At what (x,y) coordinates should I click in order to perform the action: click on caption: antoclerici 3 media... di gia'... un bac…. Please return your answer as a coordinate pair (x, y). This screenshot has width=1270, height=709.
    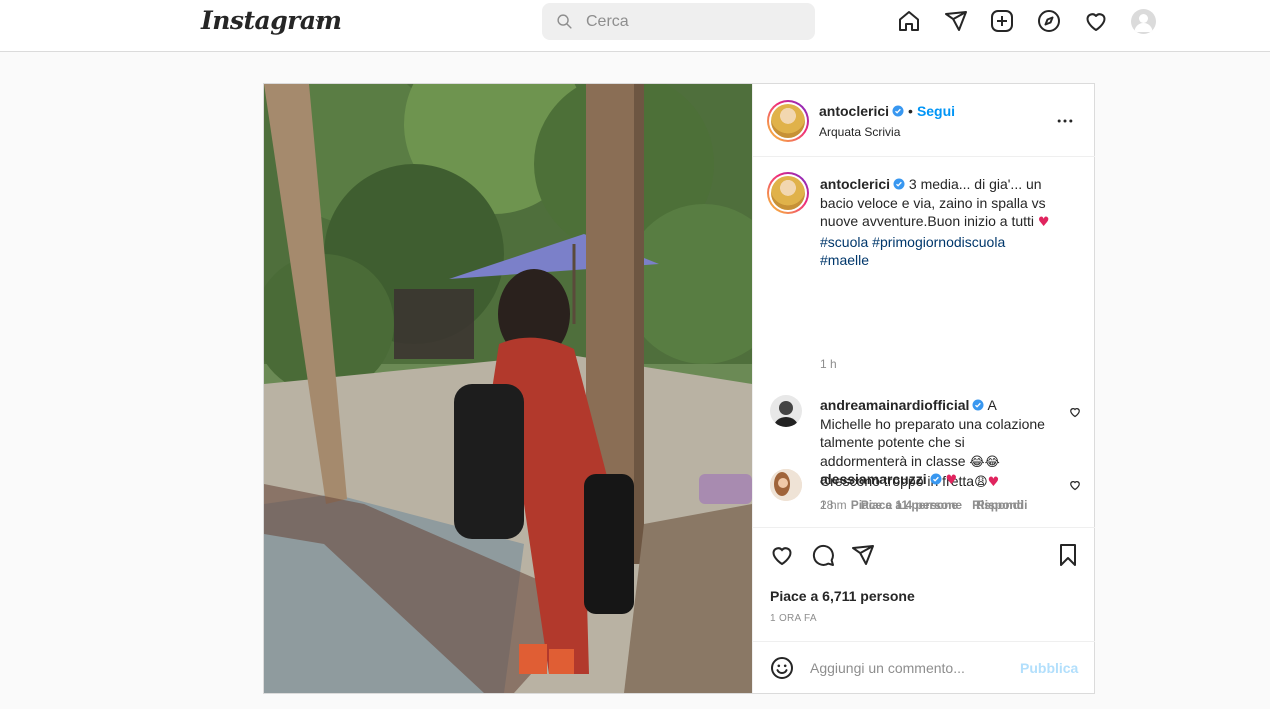
    Looking at the image, I should click on (945, 222).